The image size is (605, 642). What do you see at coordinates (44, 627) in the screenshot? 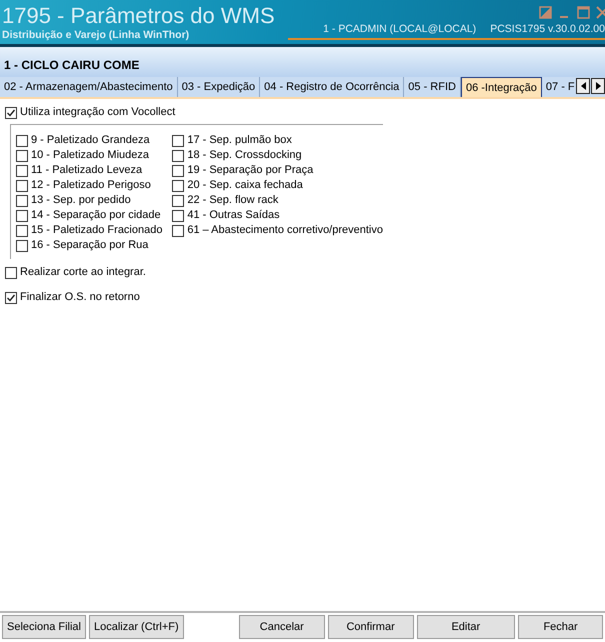
I see `footer-button: Seleciona Filial` at bounding box center [44, 627].